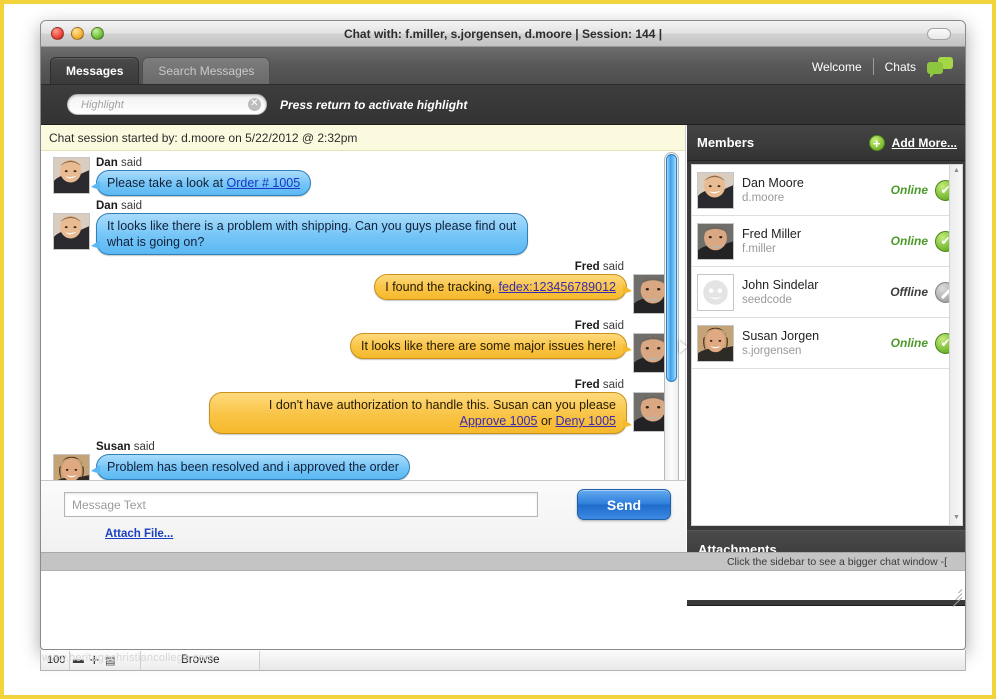  What do you see at coordinates (546, 421) in the screenshot?
I see `message-text-mid: or` at bounding box center [546, 421].